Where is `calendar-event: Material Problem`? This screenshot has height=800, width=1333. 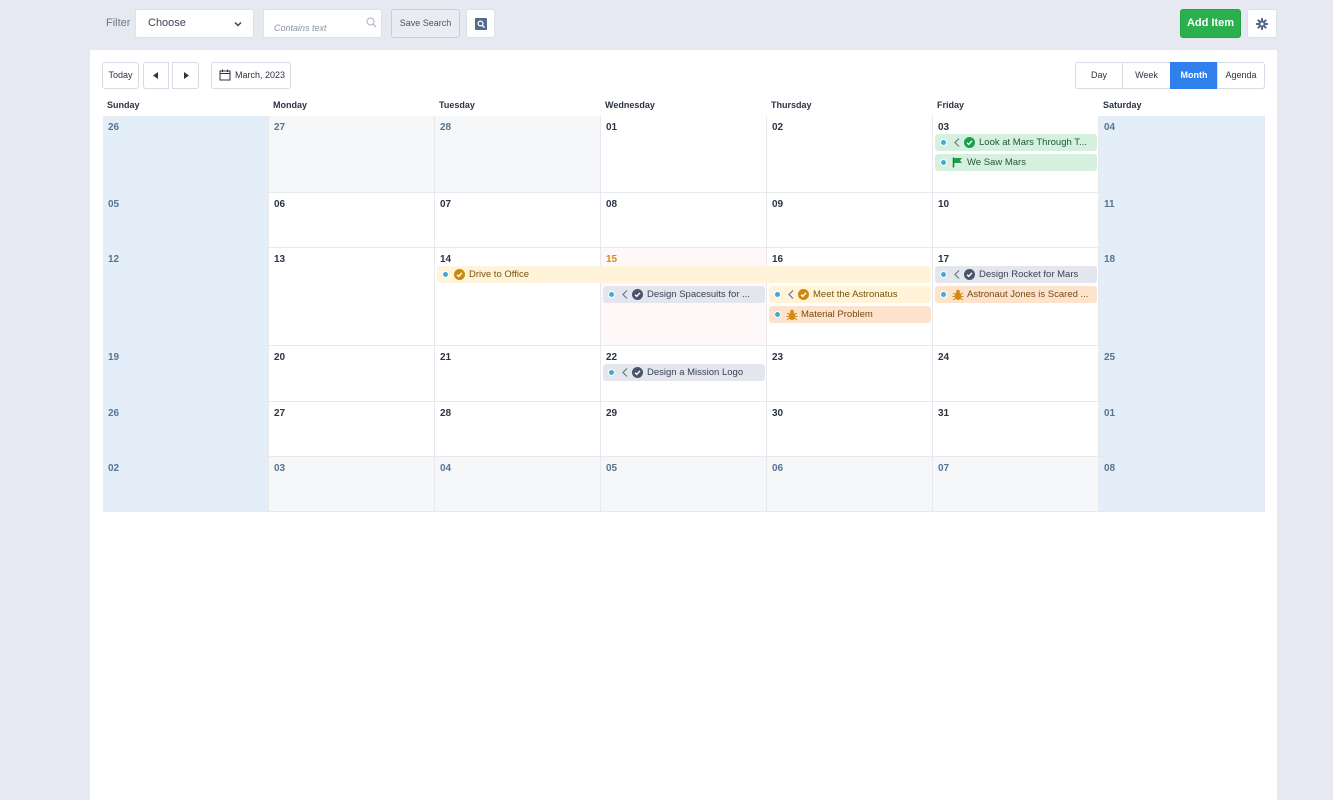
calendar-event: Material Problem is located at coordinates (850, 314).